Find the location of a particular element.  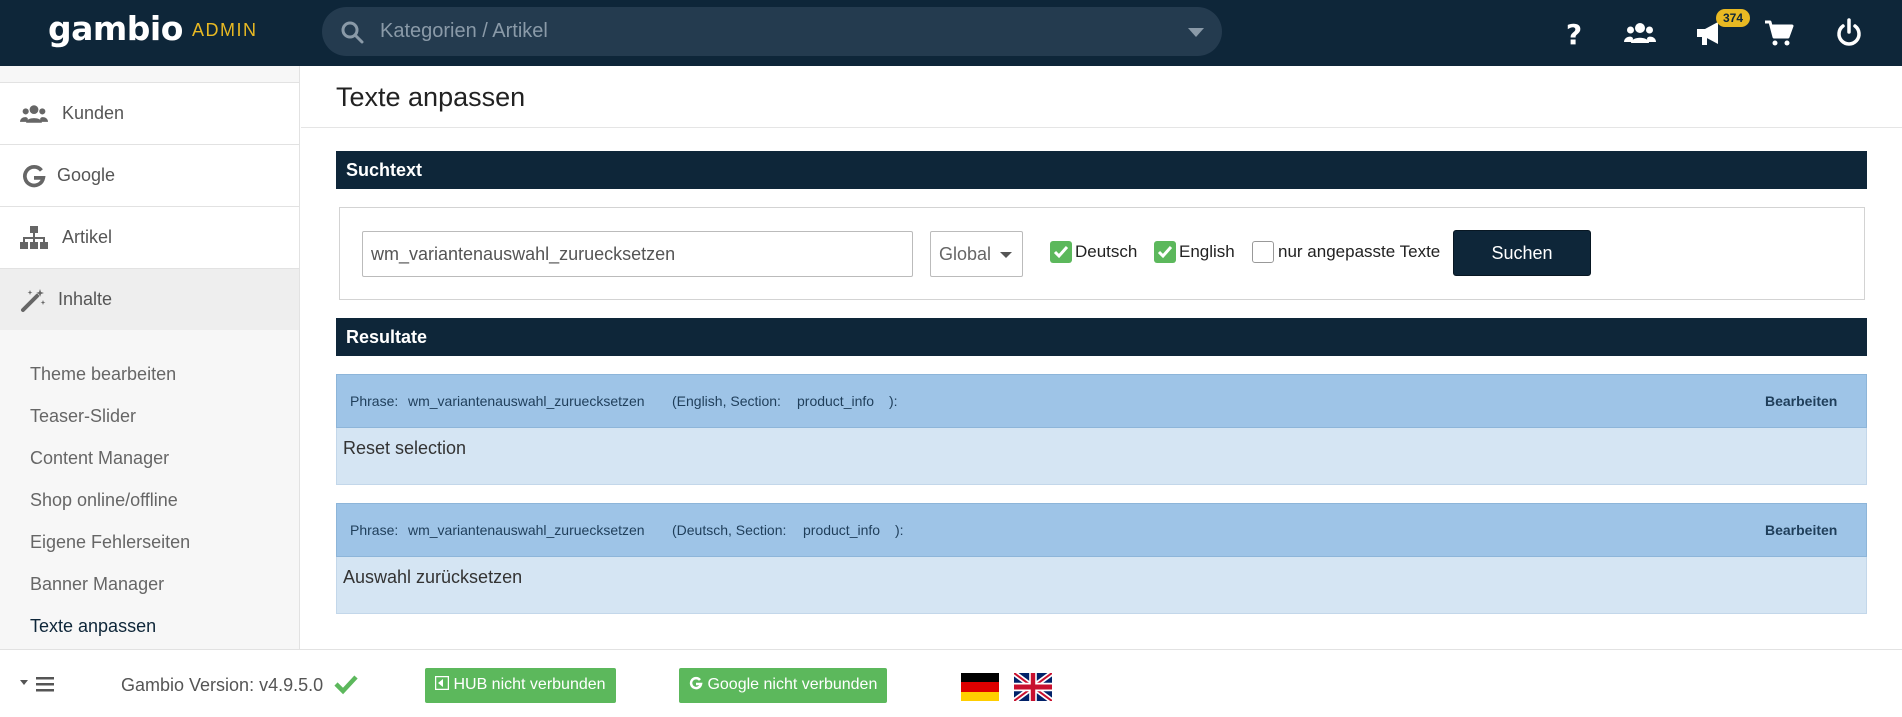

checkbox-deutsch-label: Deutsch is located at coordinates (1106, 251).